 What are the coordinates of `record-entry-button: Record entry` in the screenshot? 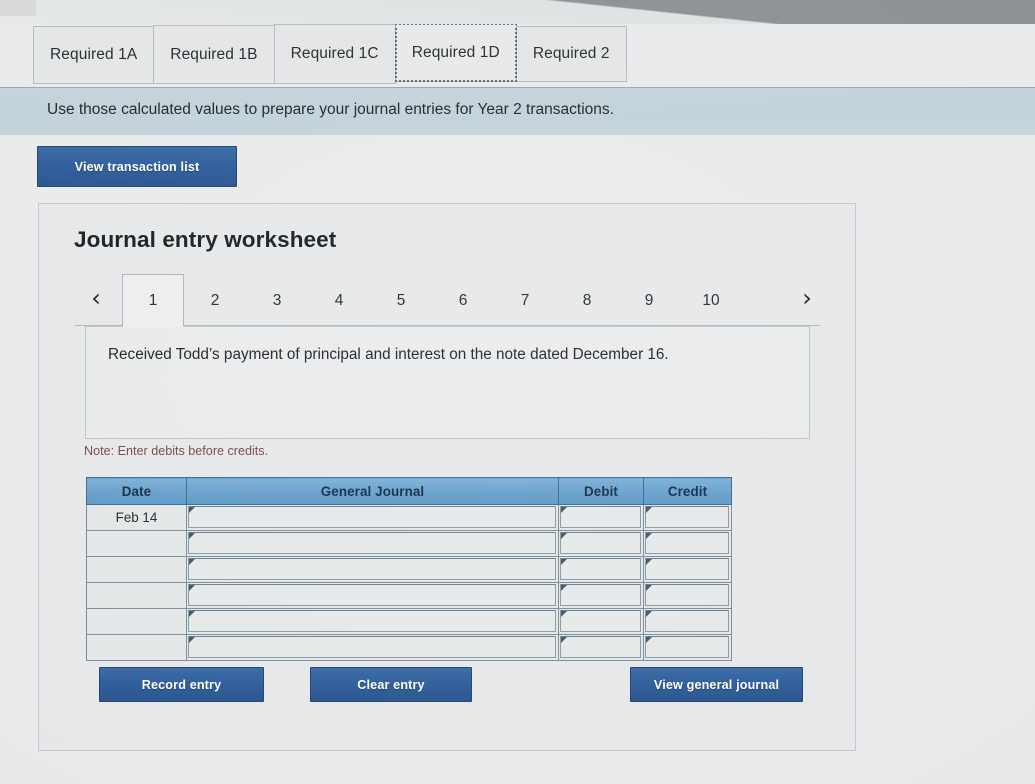 It's located at (181, 684).